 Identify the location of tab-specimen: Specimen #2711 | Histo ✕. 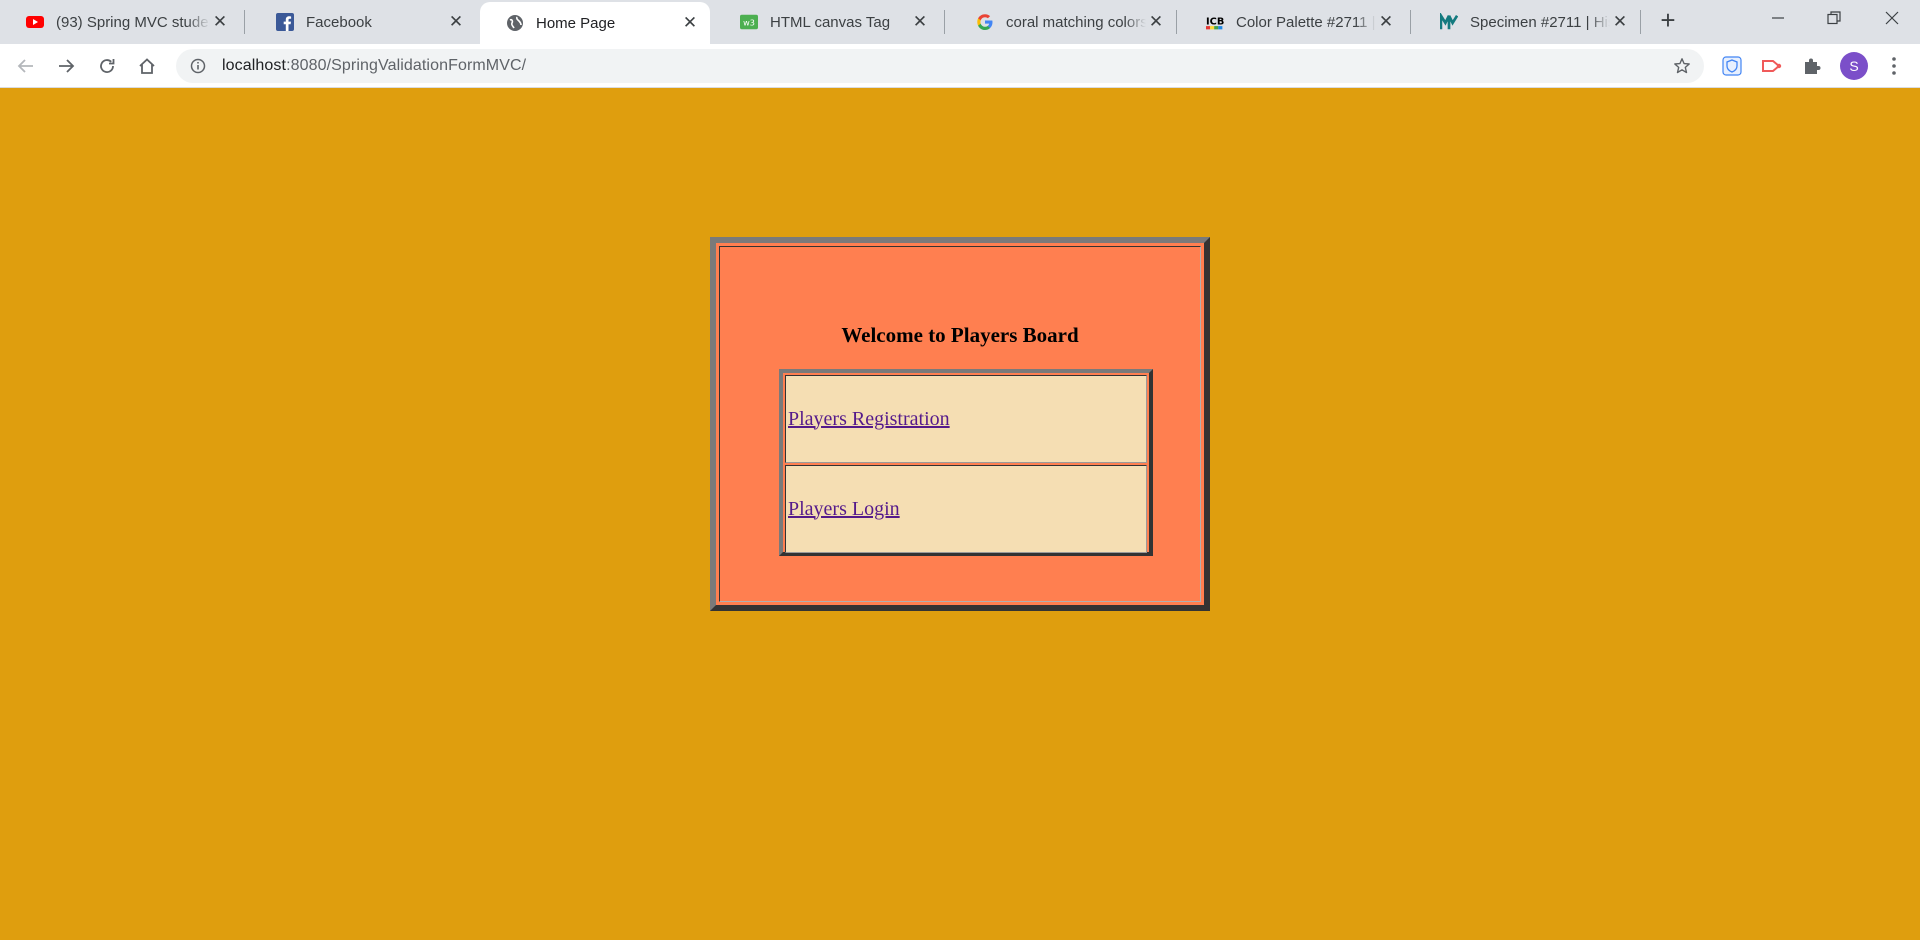
(1527, 22).